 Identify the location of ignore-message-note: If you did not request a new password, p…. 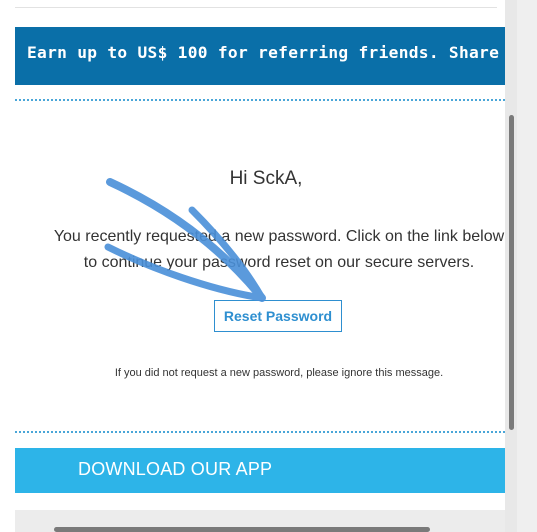
(279, 373).